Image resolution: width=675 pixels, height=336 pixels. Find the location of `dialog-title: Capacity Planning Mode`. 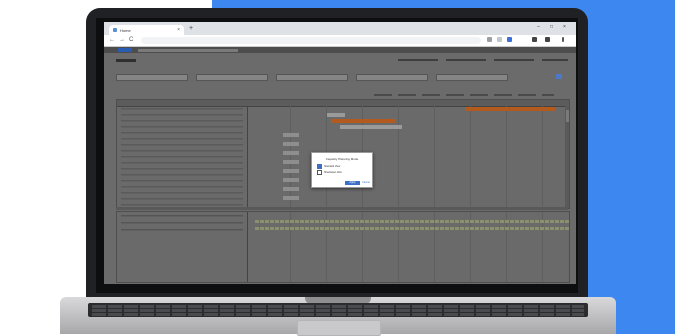

dialog-title: Capacity Planning Mode is located at coordinates (342, 159).